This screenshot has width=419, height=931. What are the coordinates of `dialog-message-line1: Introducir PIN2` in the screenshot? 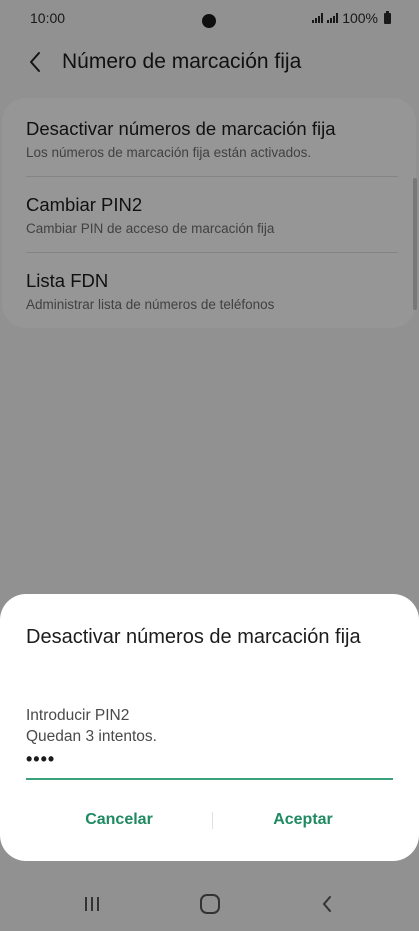 It's located at (78, 715).